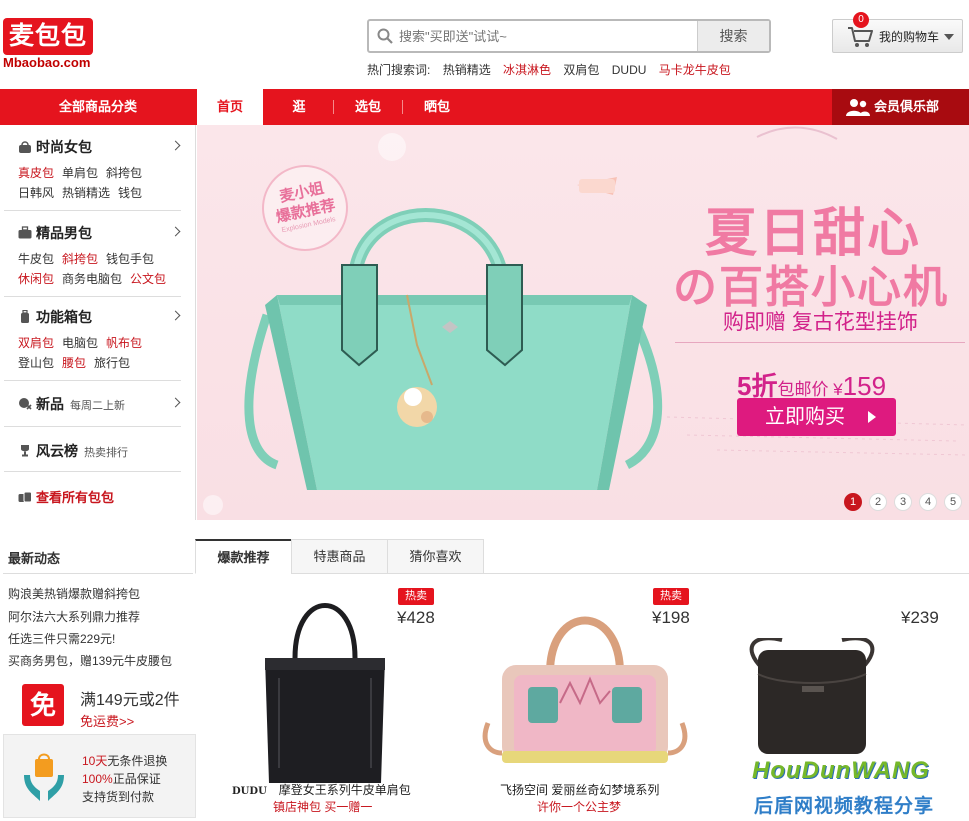  Describe the element at coordinates (858, 107) in the screenshot. I see `members-icon` at that location.